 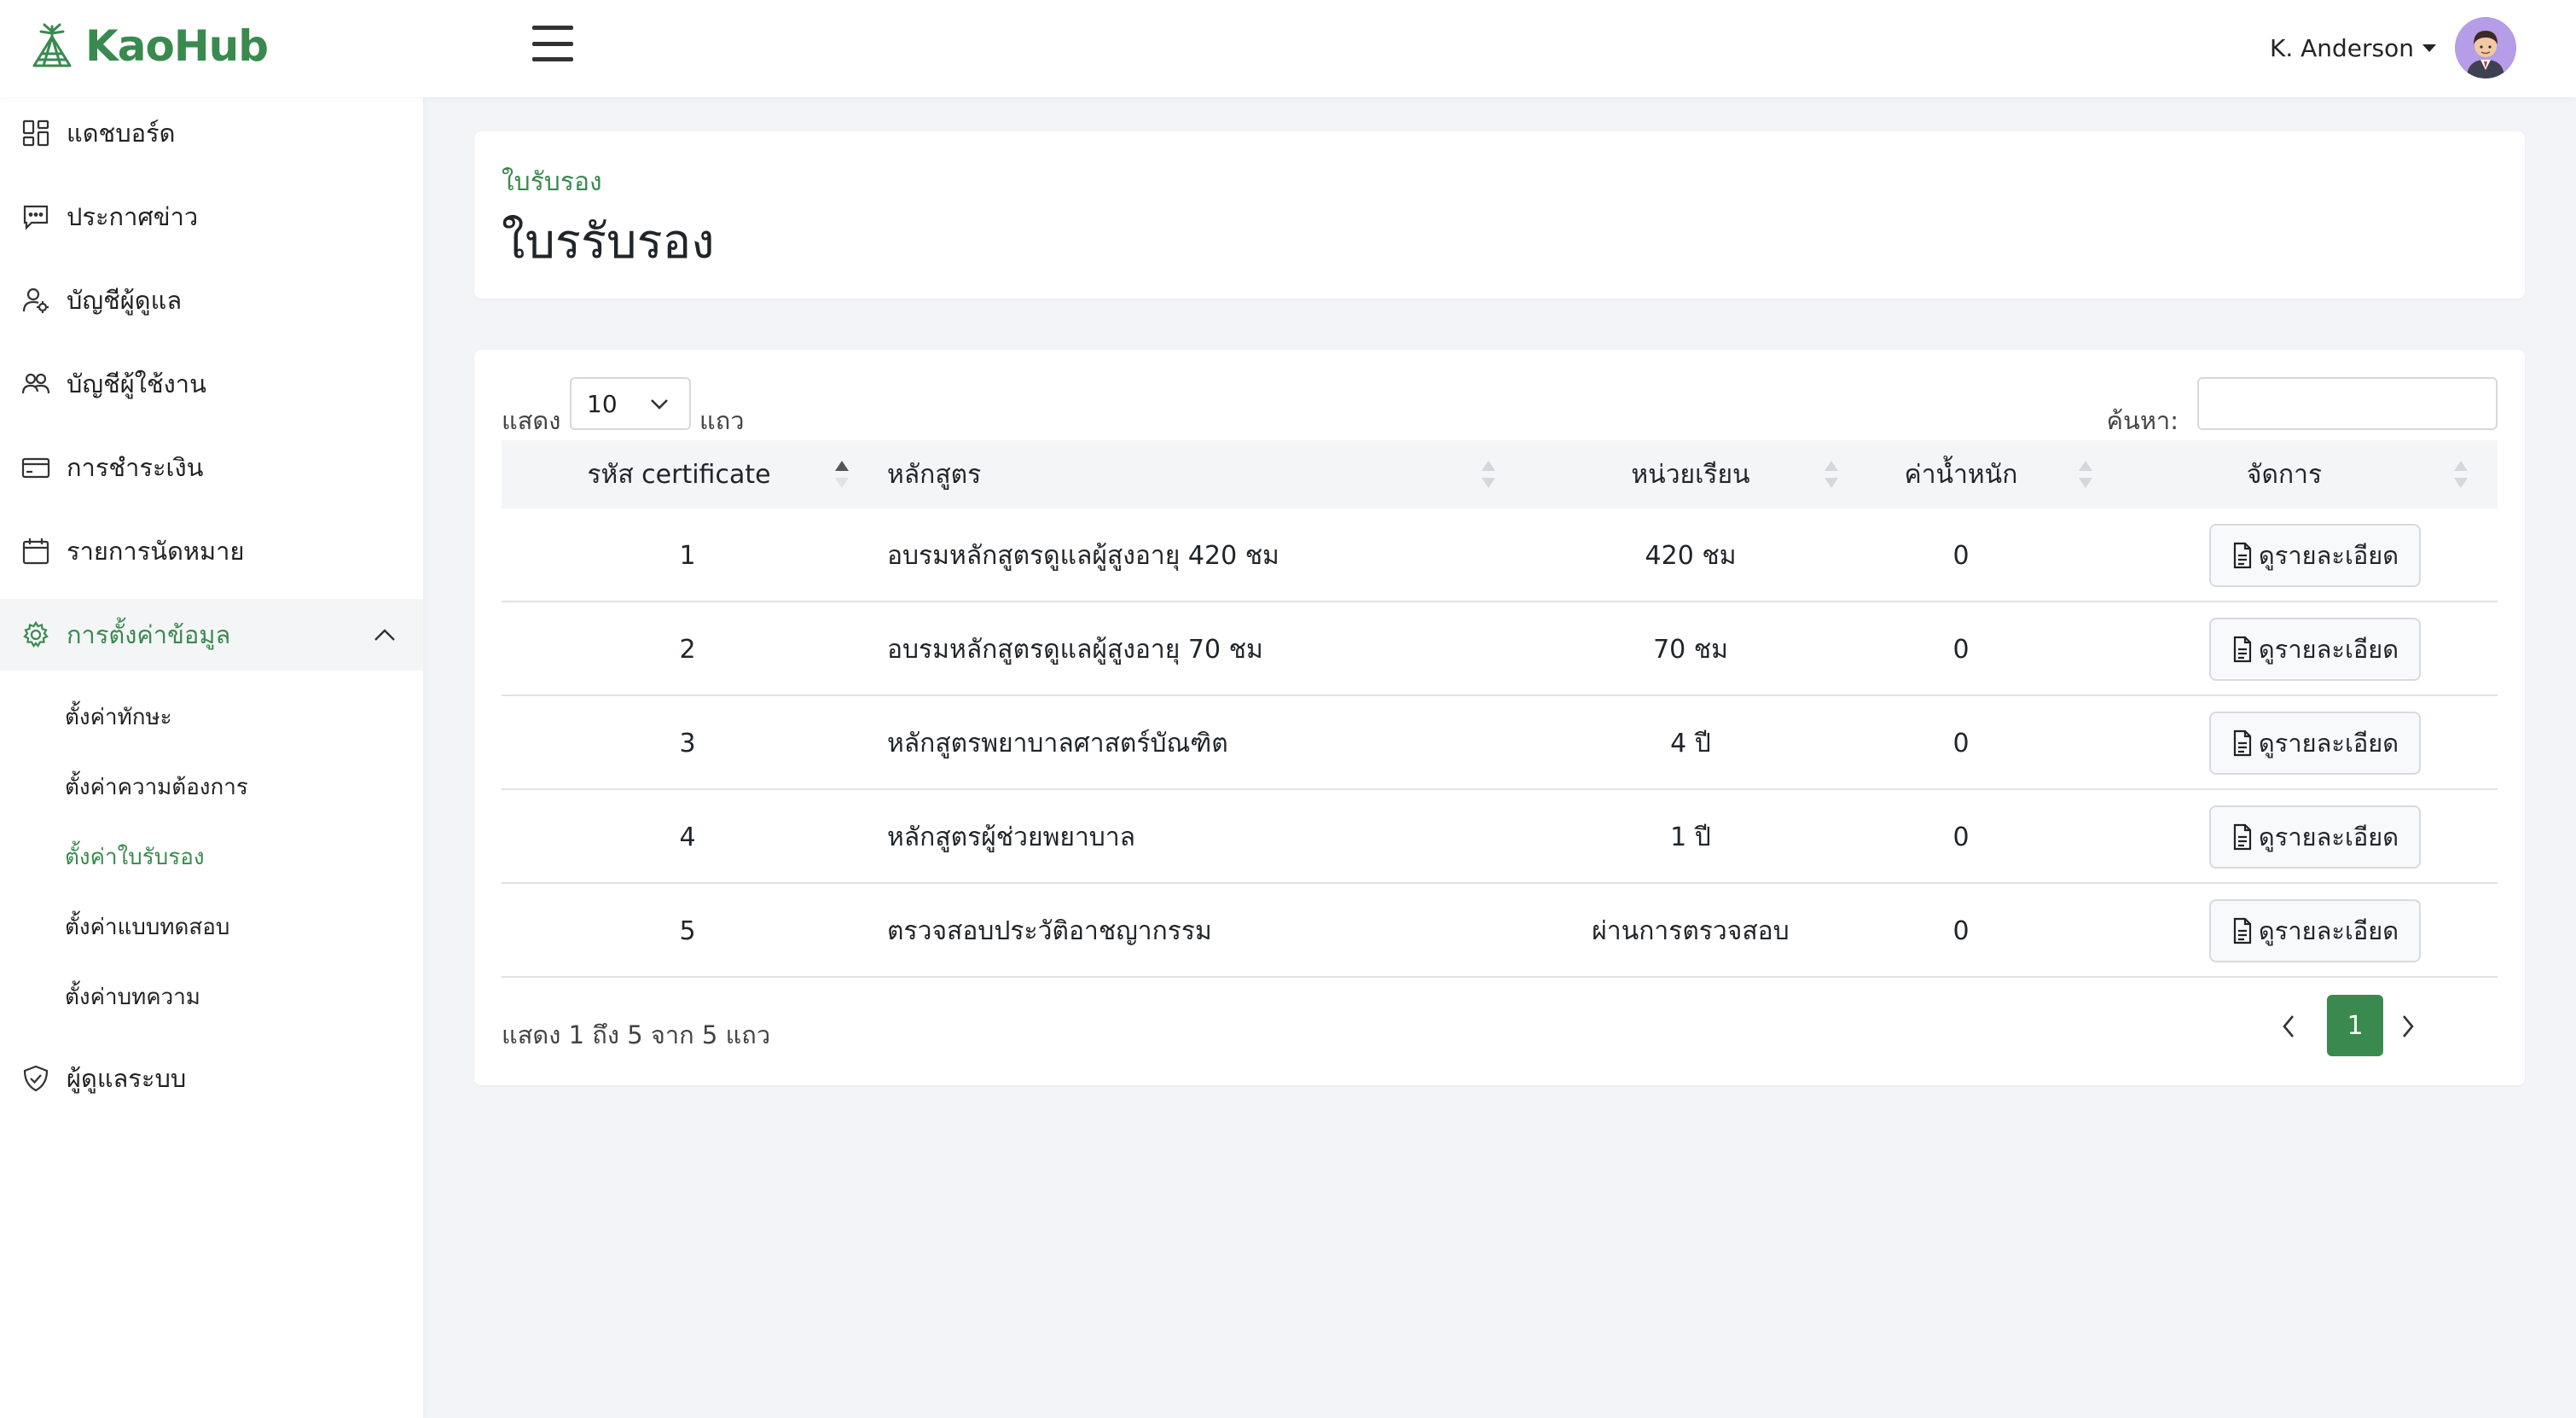 I want to click on sidebar-item-label: แดชบอร์ด, so click(x=121, y=133).